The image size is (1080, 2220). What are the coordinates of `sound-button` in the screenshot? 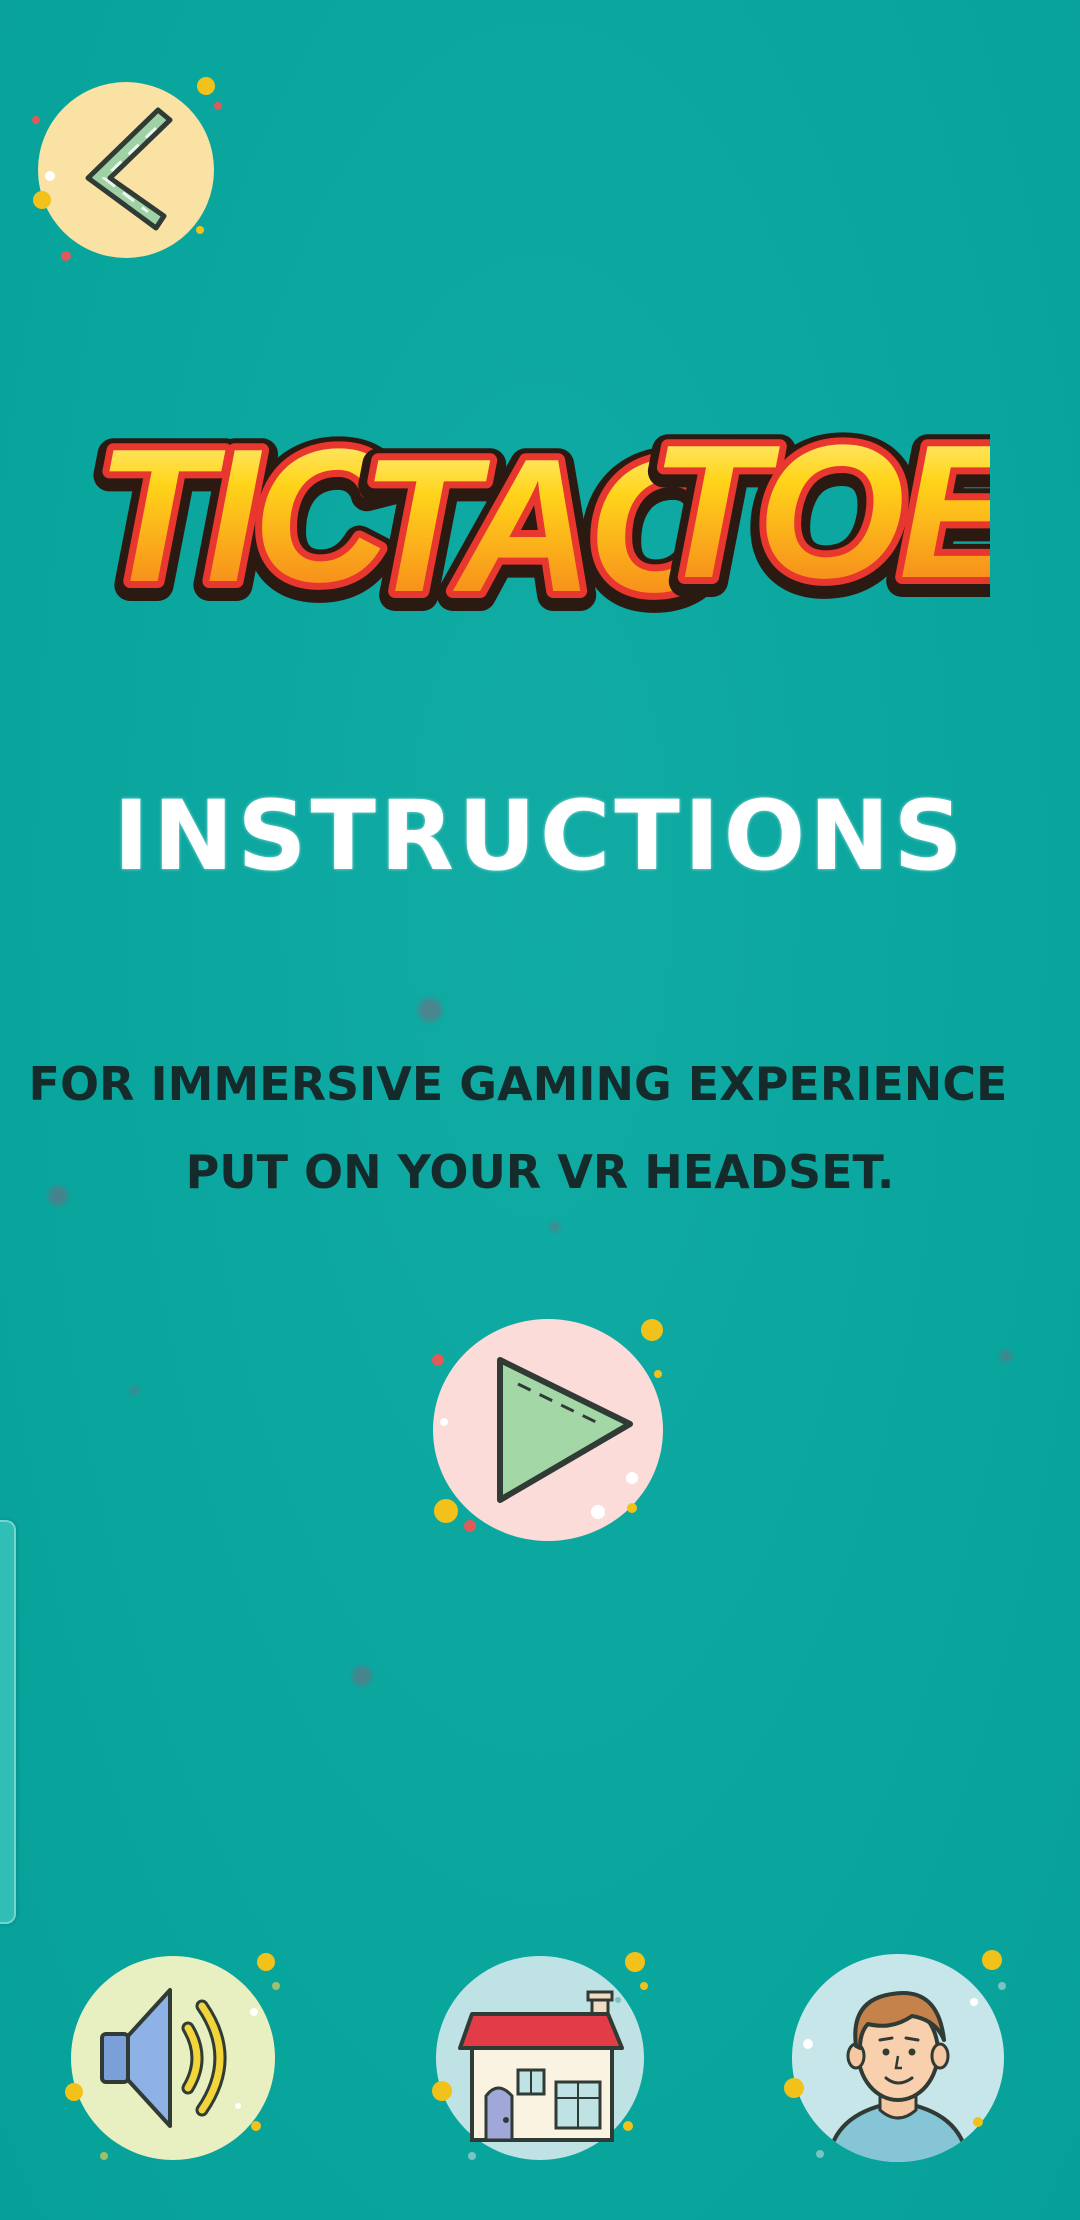 It's located at (172, 2056).